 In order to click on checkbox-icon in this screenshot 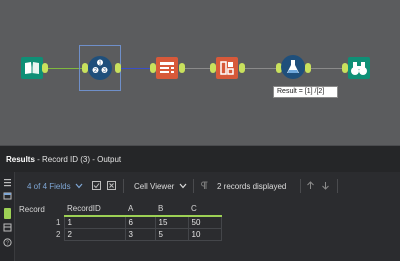, I will do `click(96, 185)`.